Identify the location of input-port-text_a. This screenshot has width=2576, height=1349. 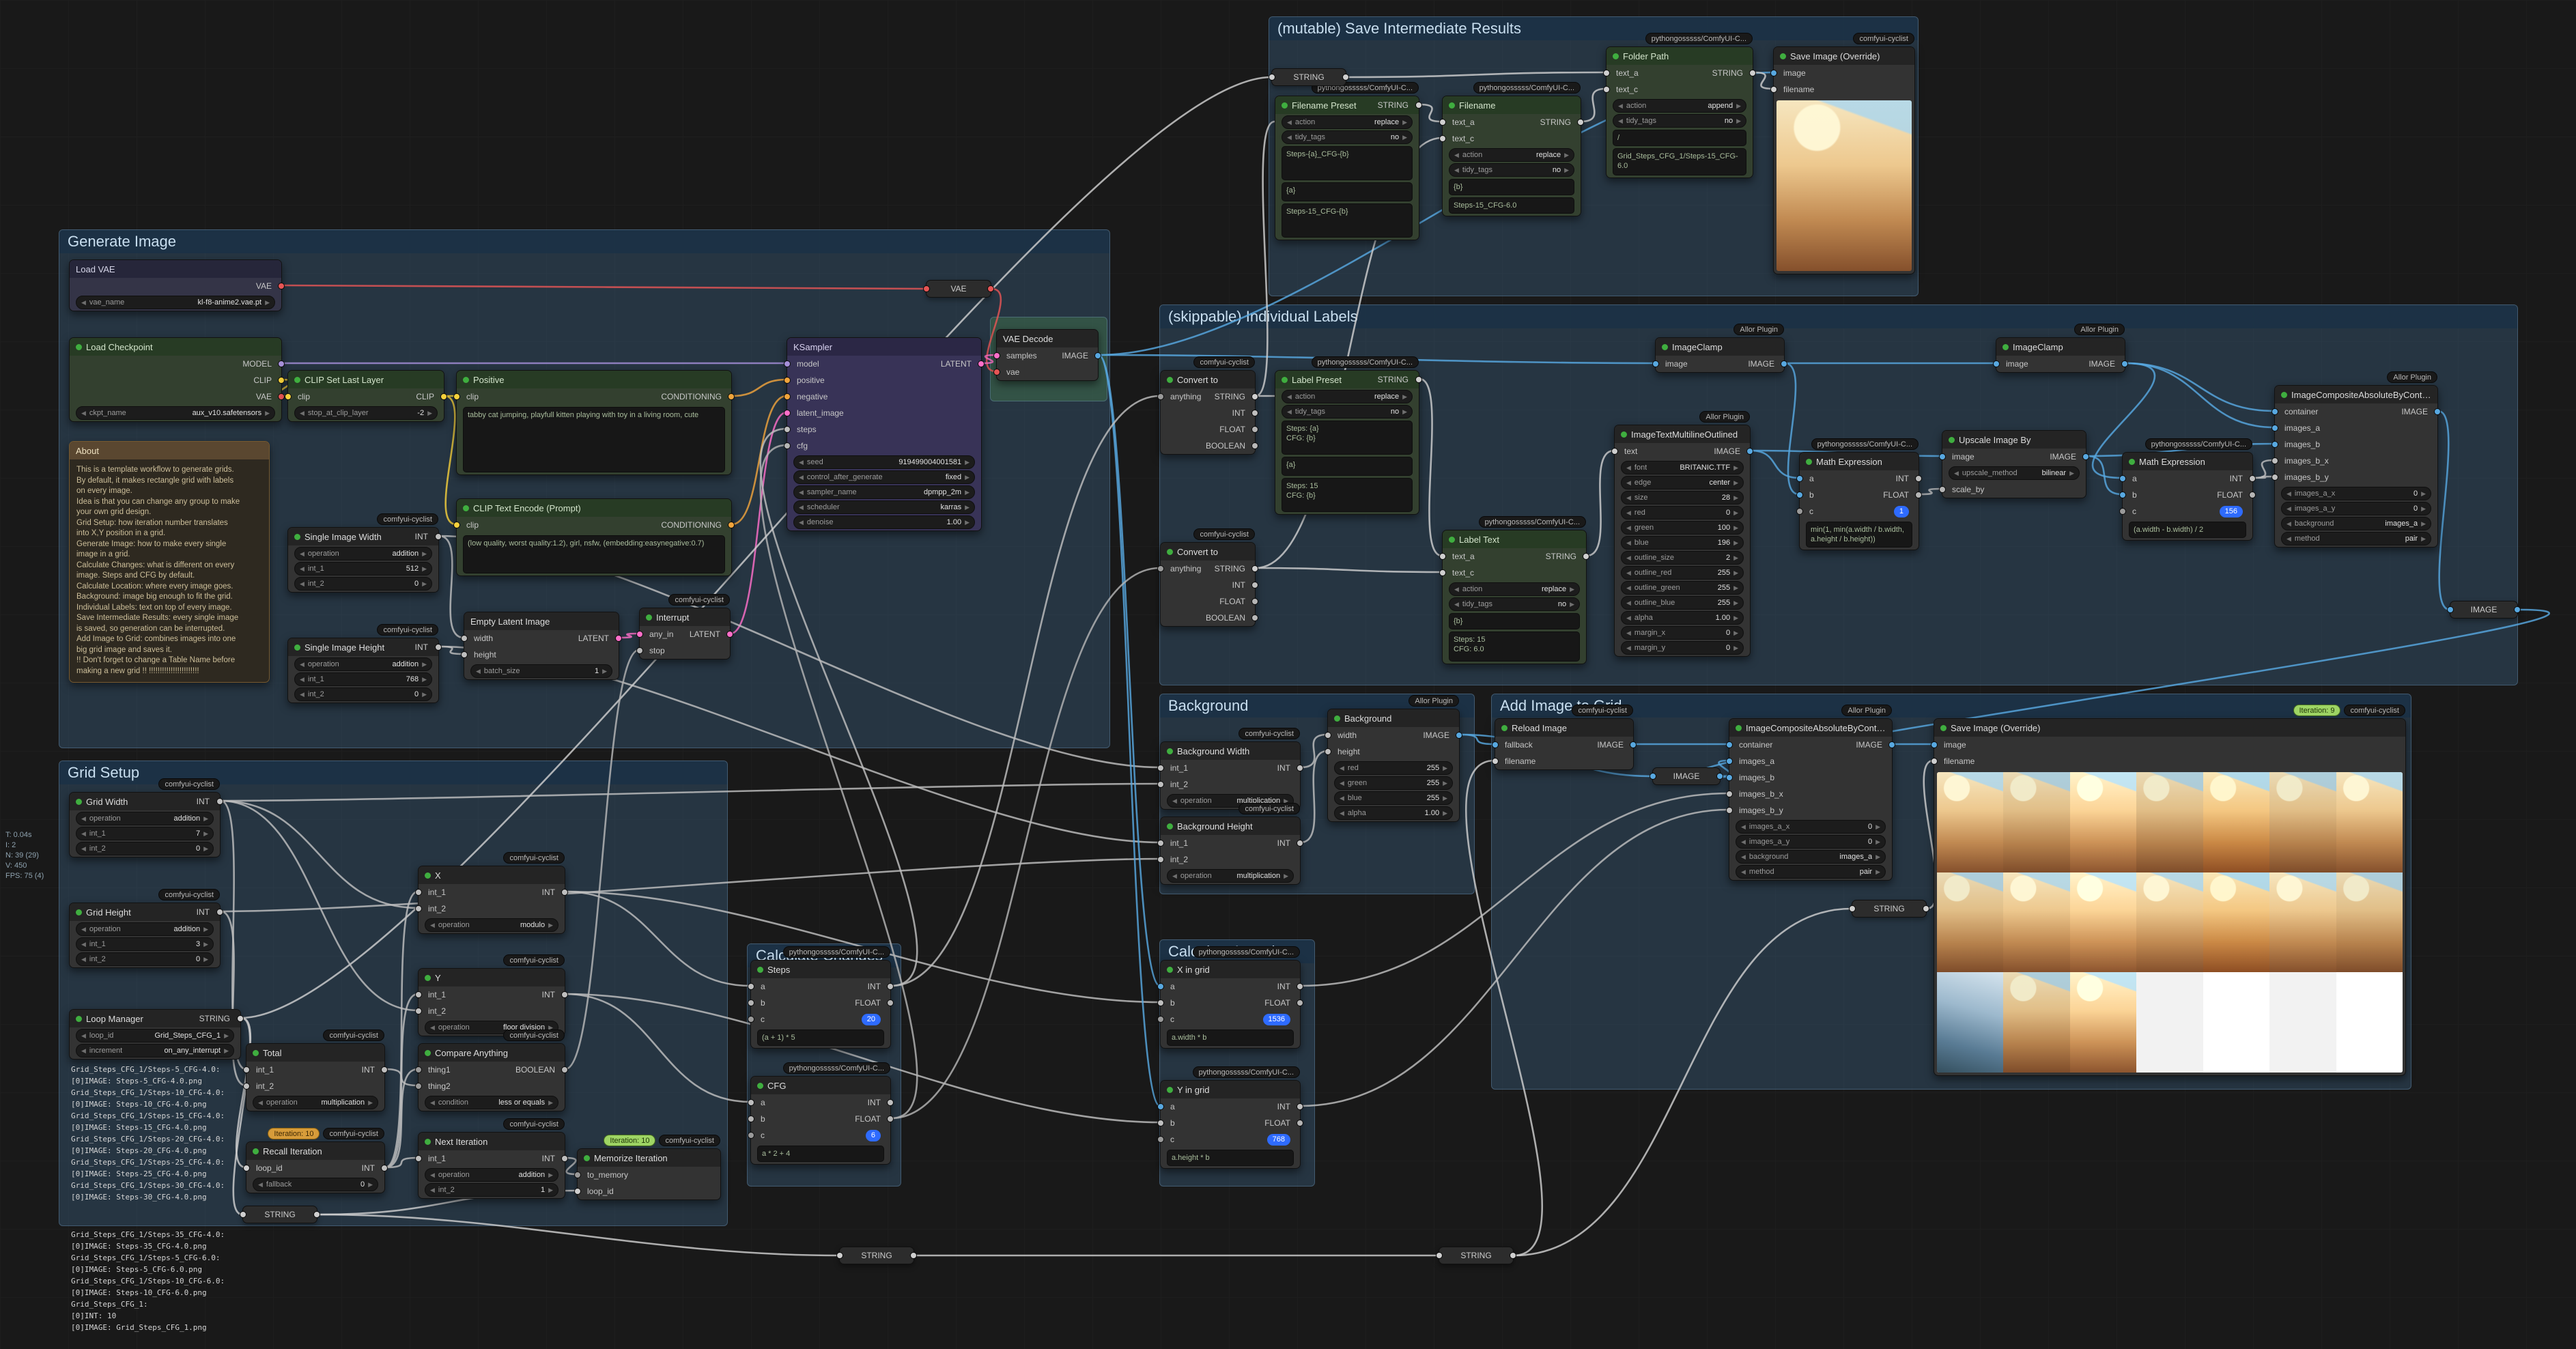
(1442, 556).